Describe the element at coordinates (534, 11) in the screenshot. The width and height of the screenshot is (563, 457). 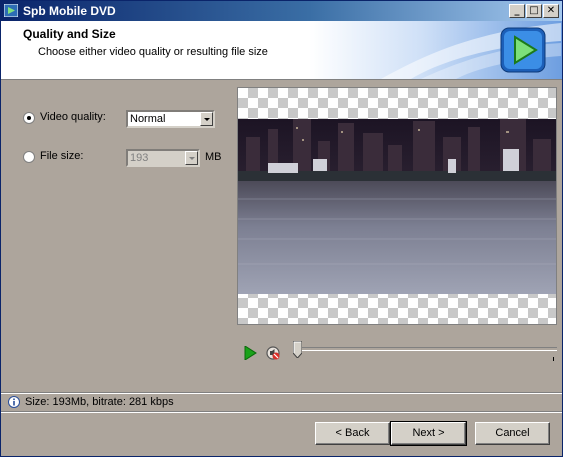
I see `maximize-button: □` at that location.